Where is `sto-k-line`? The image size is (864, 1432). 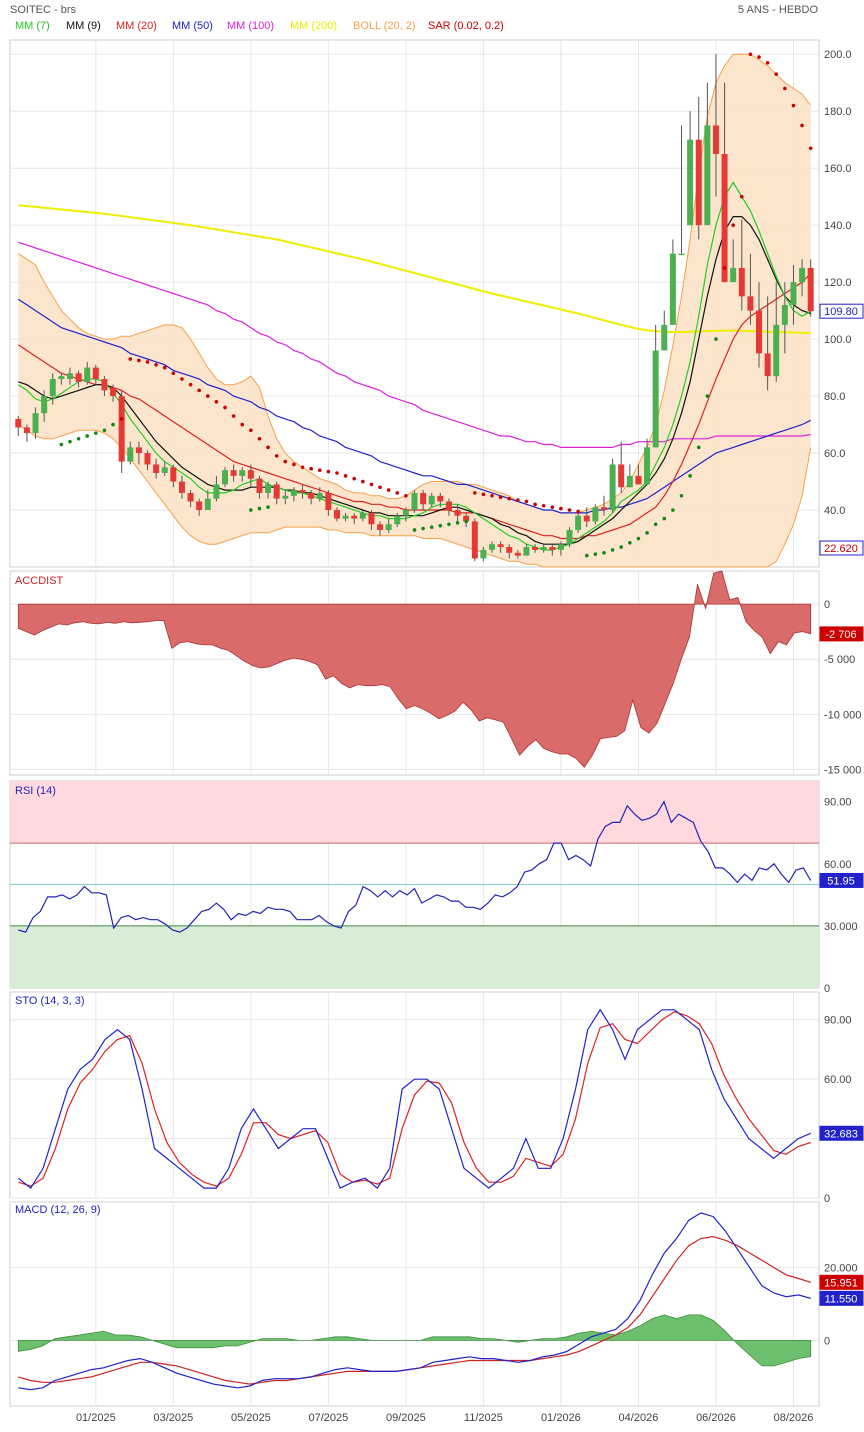
sto-k-line is located at coordinates (414, 1098).